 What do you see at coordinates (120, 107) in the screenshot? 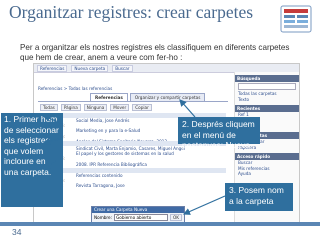
I see `move-button: Mover` at bounding box center [120, 107].